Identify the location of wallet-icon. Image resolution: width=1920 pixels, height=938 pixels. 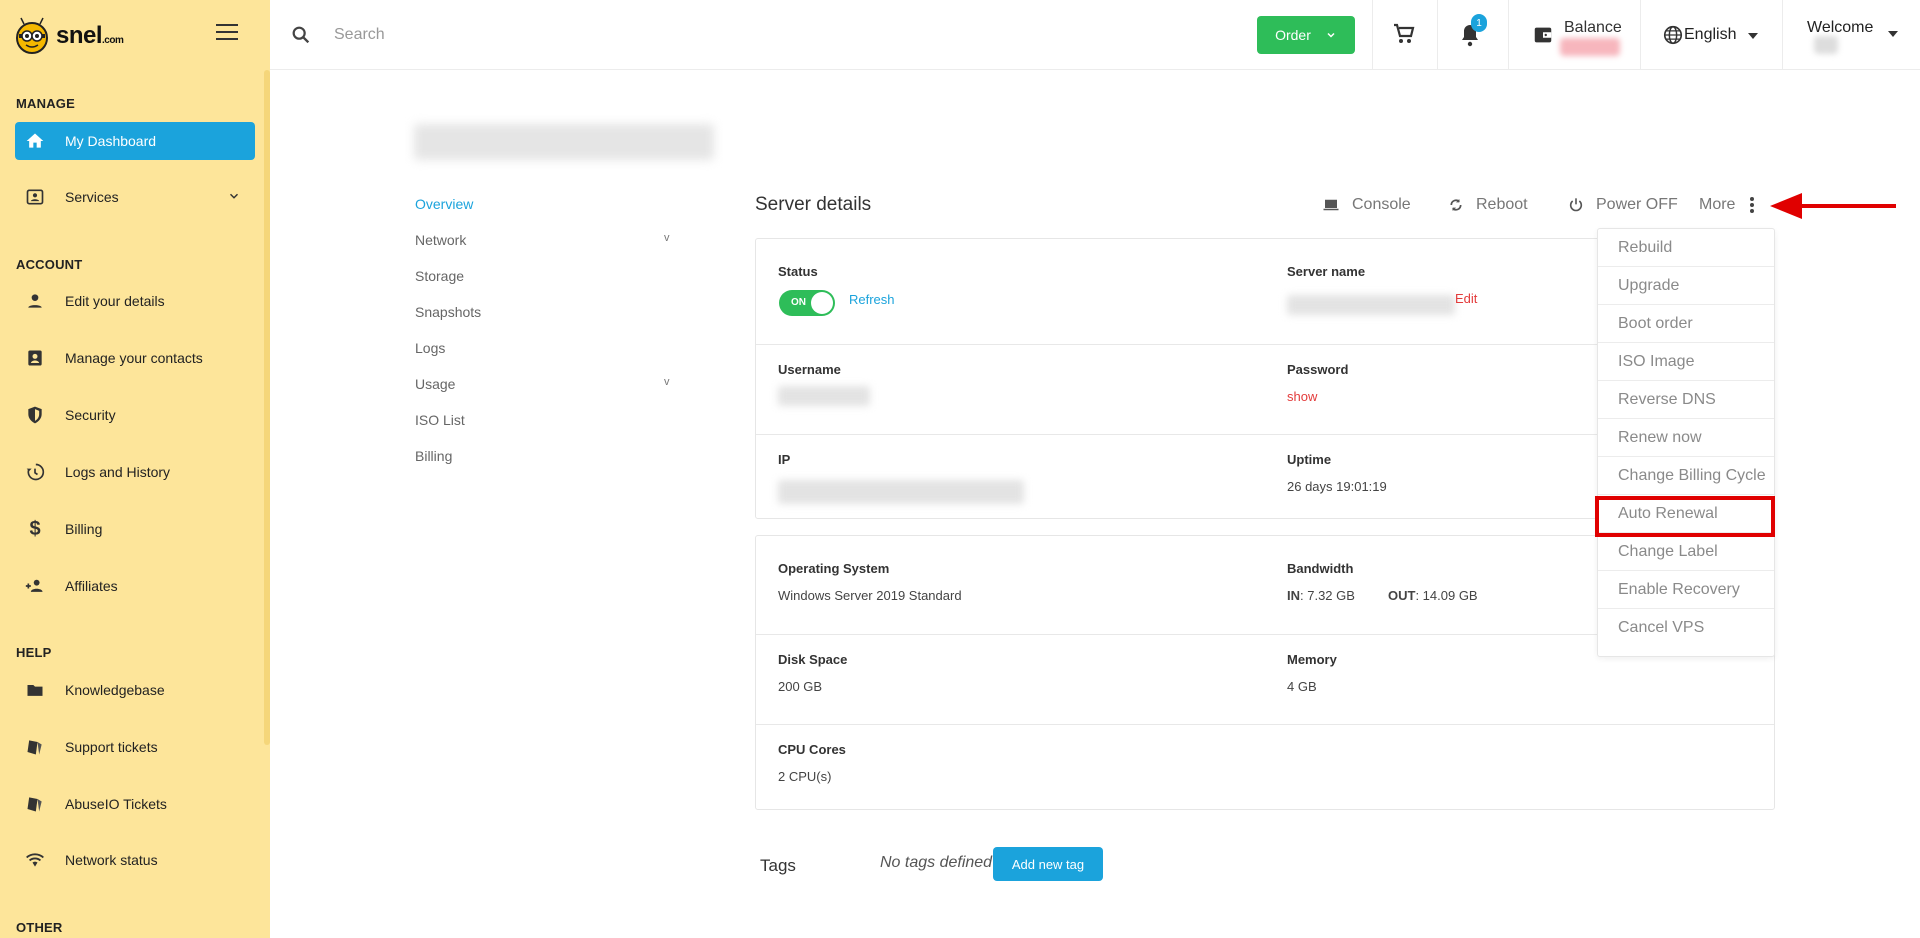
(1543, 35).